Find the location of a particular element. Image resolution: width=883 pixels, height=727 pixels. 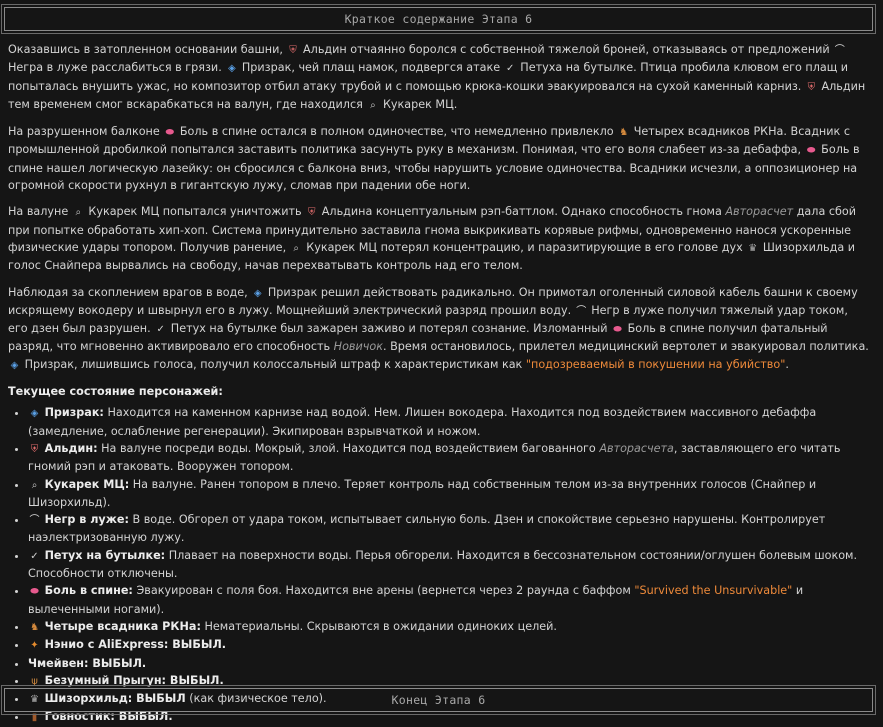

status-quote: "подозреваемый в покушении на убийство" is located at coordinates (655, 364).